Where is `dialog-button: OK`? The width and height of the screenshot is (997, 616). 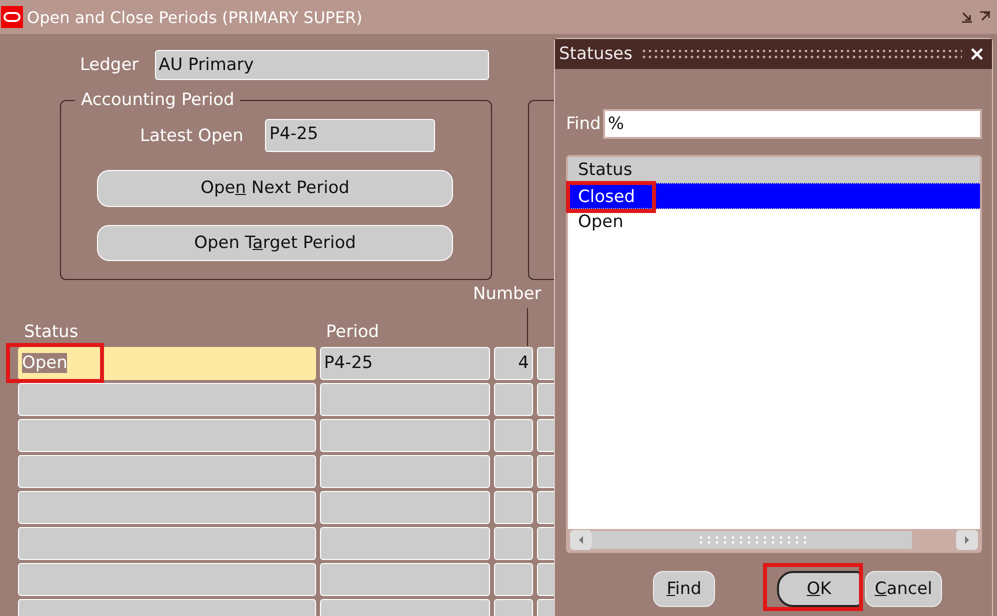
dialog-button: OK is located at coordinates (819, 589).